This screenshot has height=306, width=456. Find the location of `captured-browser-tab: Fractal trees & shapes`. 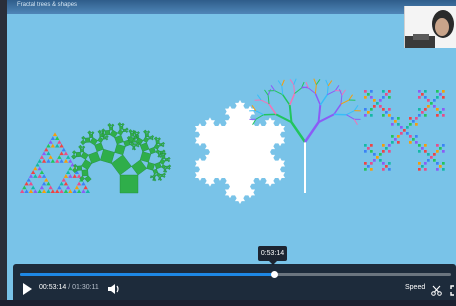

captured-browser-tab: Fractal trees & shapes is located at coordinates (231, 7).